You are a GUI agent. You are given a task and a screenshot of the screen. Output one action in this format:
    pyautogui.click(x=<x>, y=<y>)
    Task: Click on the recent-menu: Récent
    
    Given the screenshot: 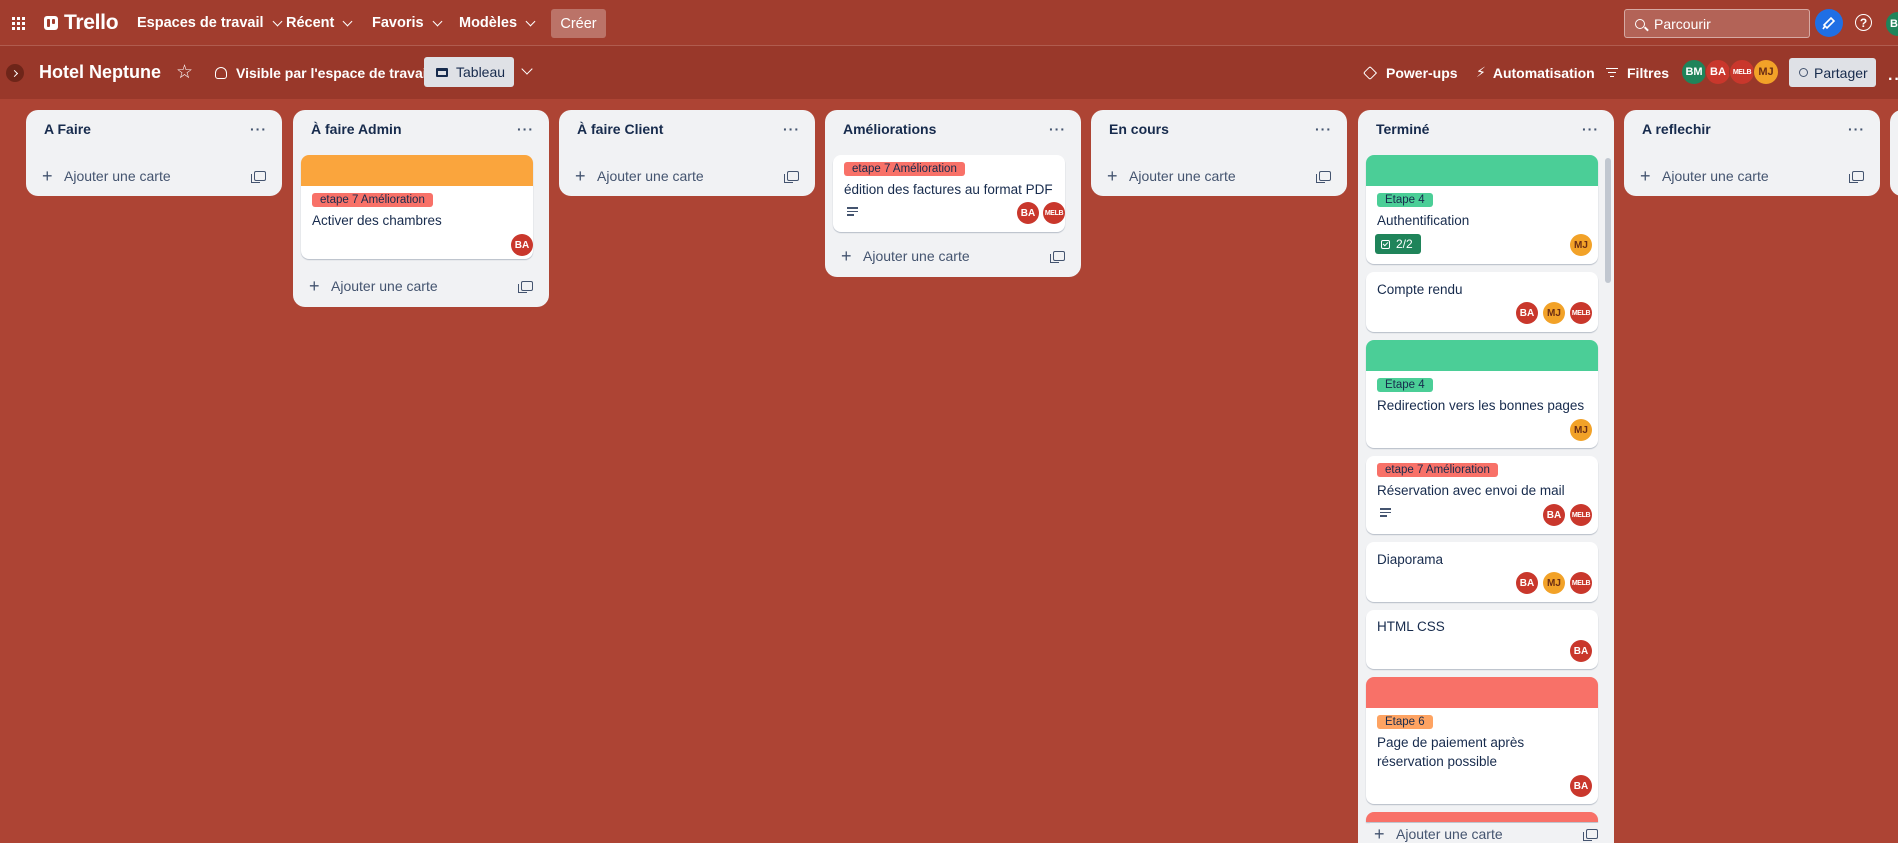 What is the action you would take?
    pyautogui.click(x=318, y=23)
    